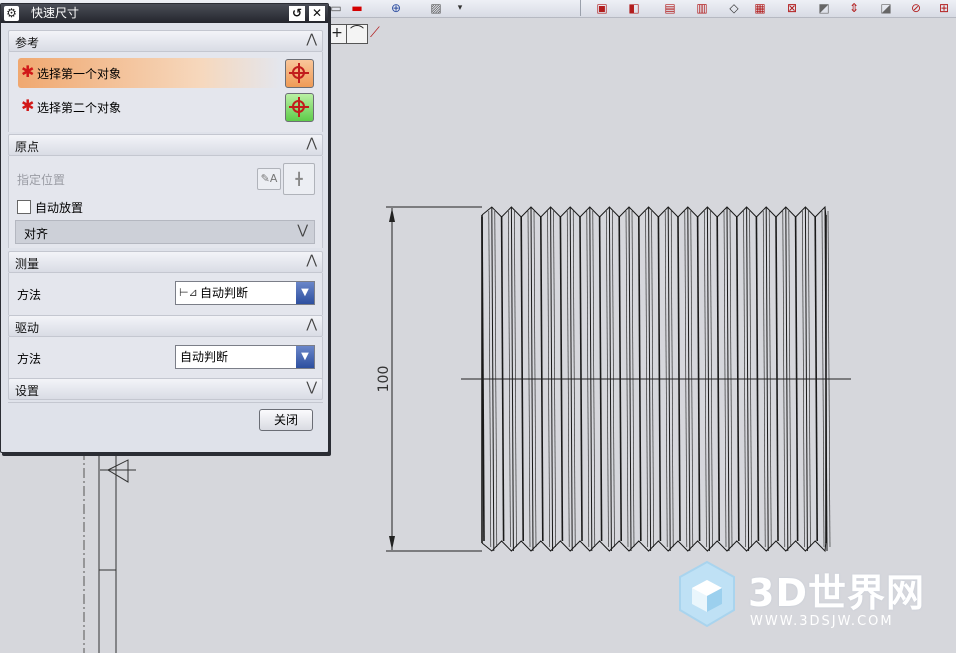 The image size is (956, 653). What do you see at coordinates (27, 264) in the screenshot?
I see `section-label: 测量` at bounding box center [27, 264].